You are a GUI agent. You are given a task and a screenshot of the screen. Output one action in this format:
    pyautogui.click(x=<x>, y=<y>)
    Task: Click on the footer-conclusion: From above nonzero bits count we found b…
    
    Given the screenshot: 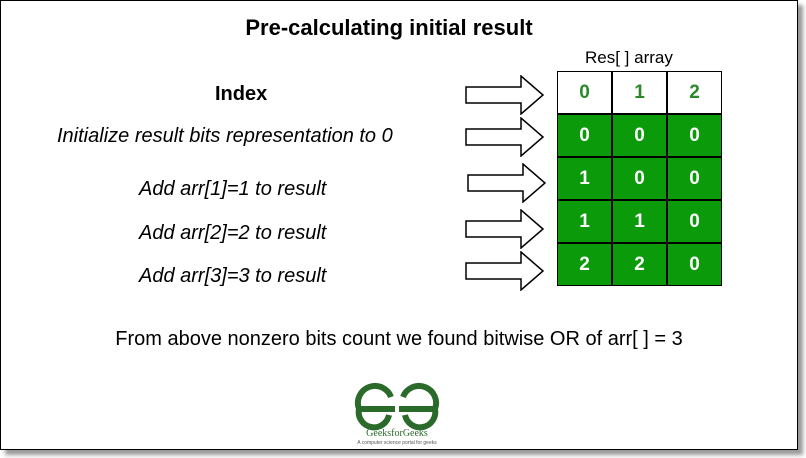 What is the action you would take?
    pyautogui.click(x=399, y=339)
    